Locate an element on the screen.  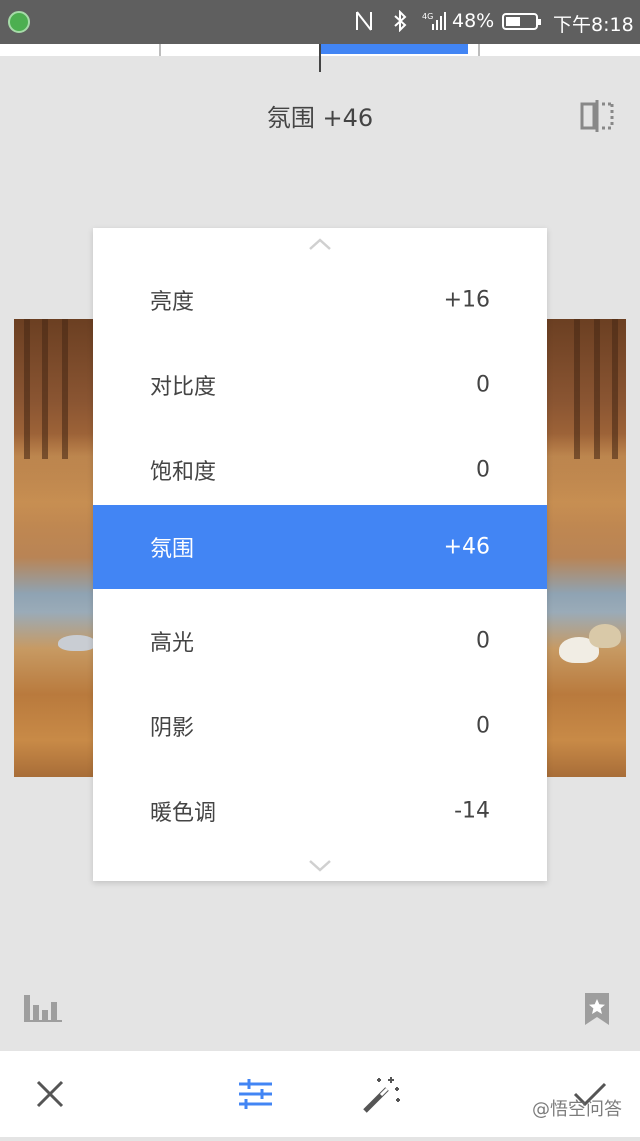
compare-split-icon is located at coordinates (597, 118).